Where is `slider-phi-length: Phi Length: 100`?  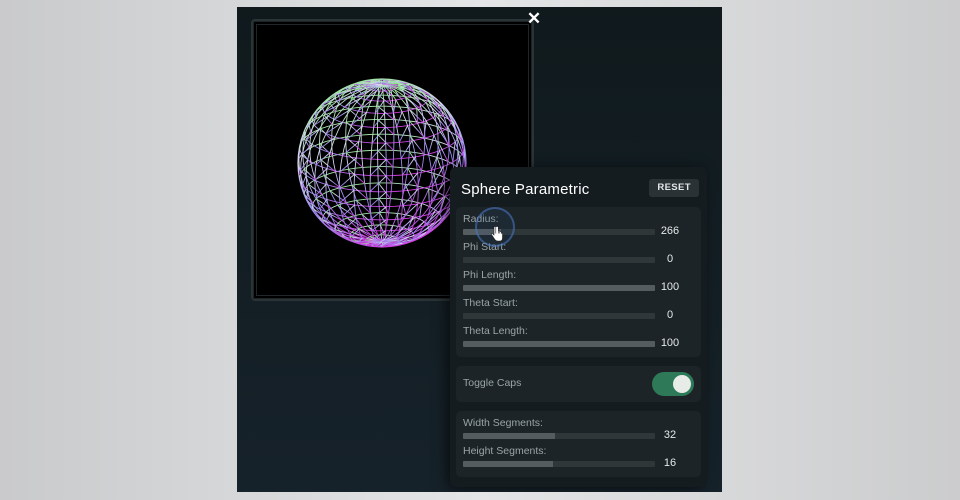
slider-phi-length: Phi Length: 100 is located at coordinates (578, 281).